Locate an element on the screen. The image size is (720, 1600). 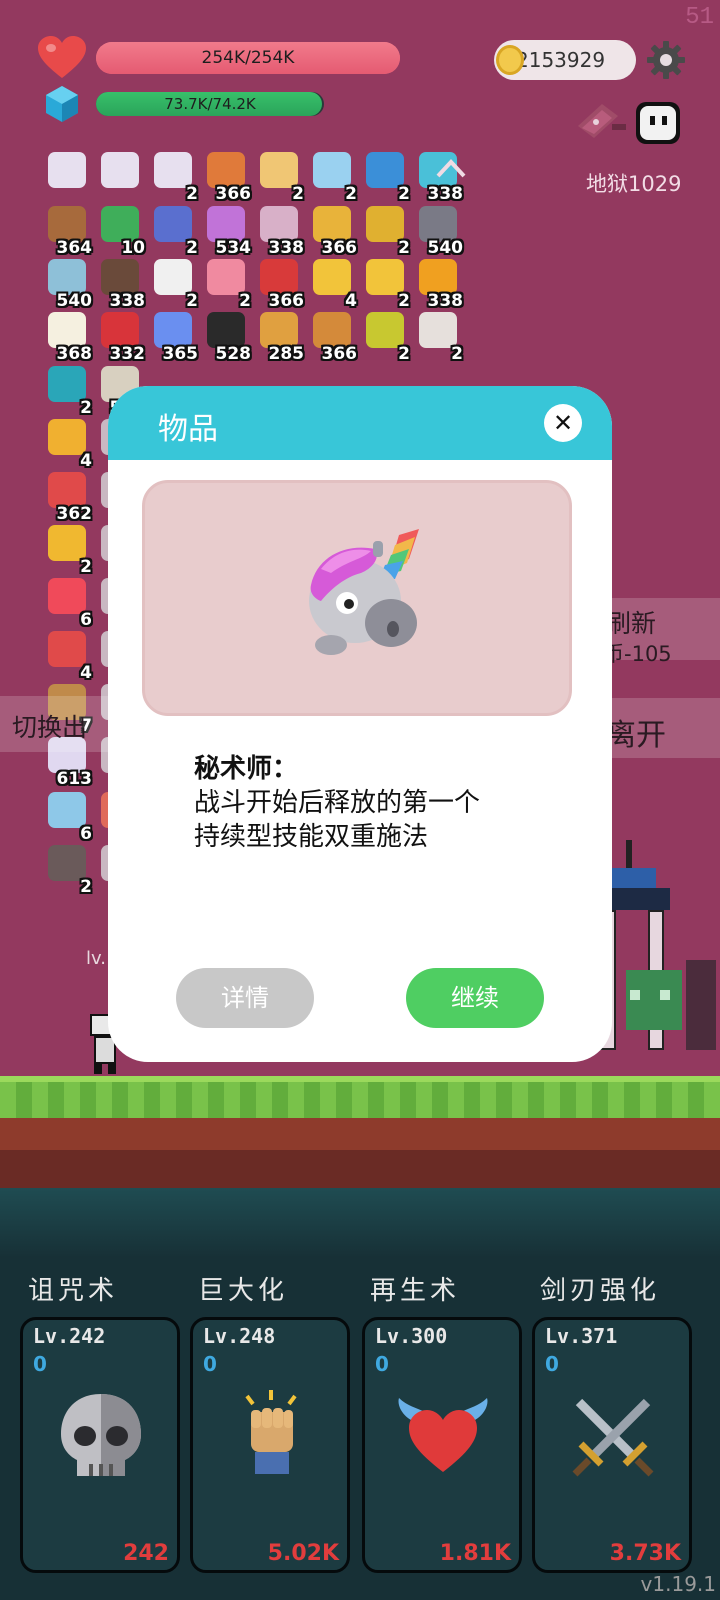
skill-card: Lv.242 0 242 is located at coordinates (100, 1445).